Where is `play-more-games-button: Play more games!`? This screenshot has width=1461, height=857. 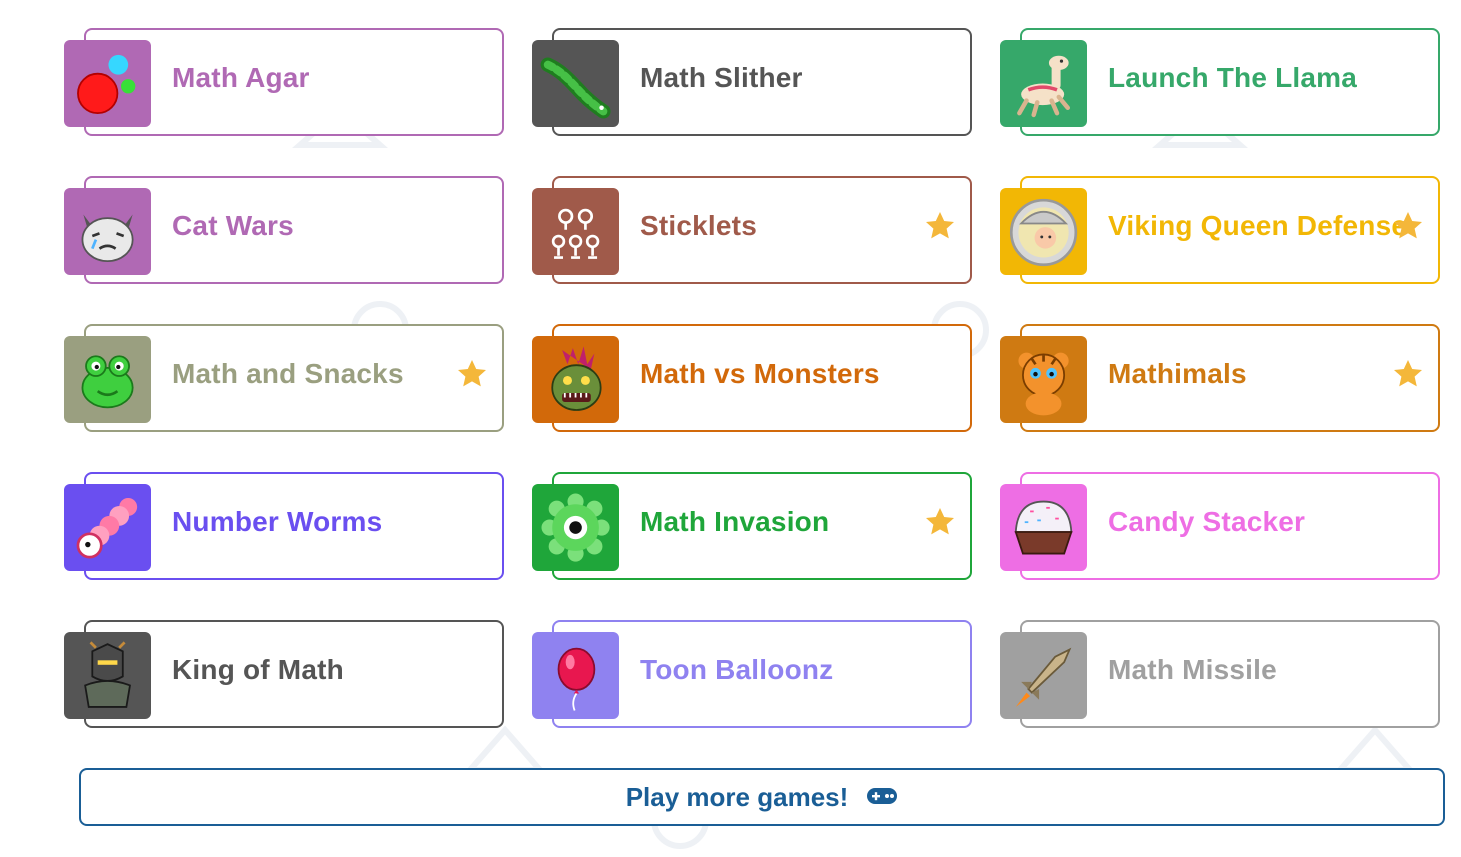
play-more-games-button: Play more games! is located at coordinates (762, 797).